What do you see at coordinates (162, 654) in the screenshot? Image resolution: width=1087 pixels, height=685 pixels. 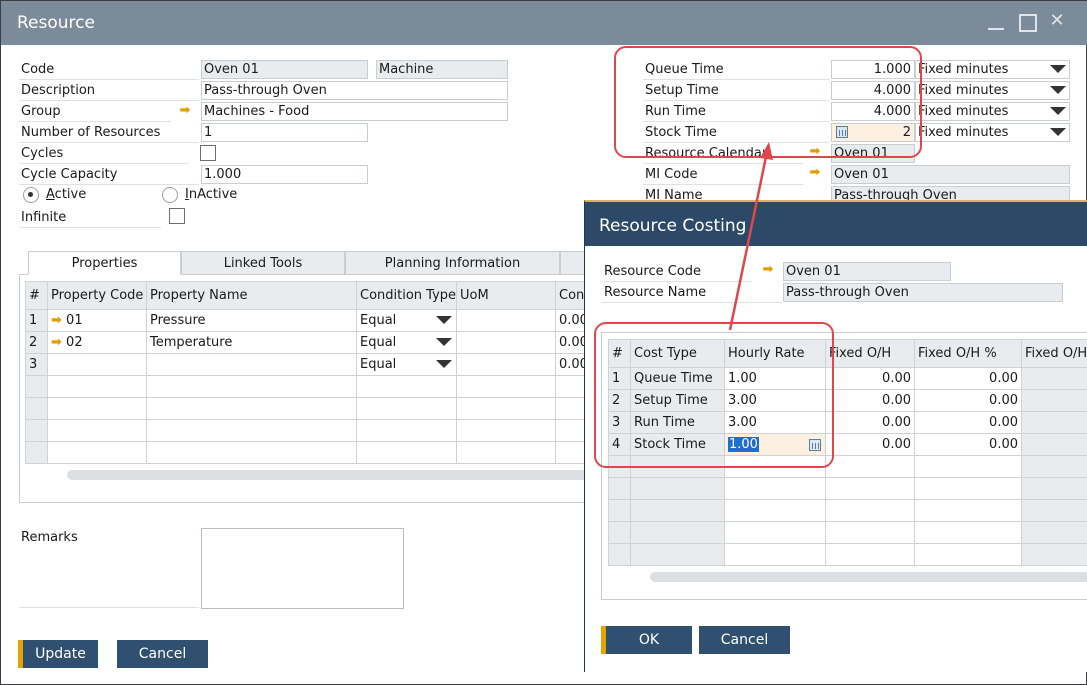 I see `cancel-button: Cancel` at bounding box center [162, 654].